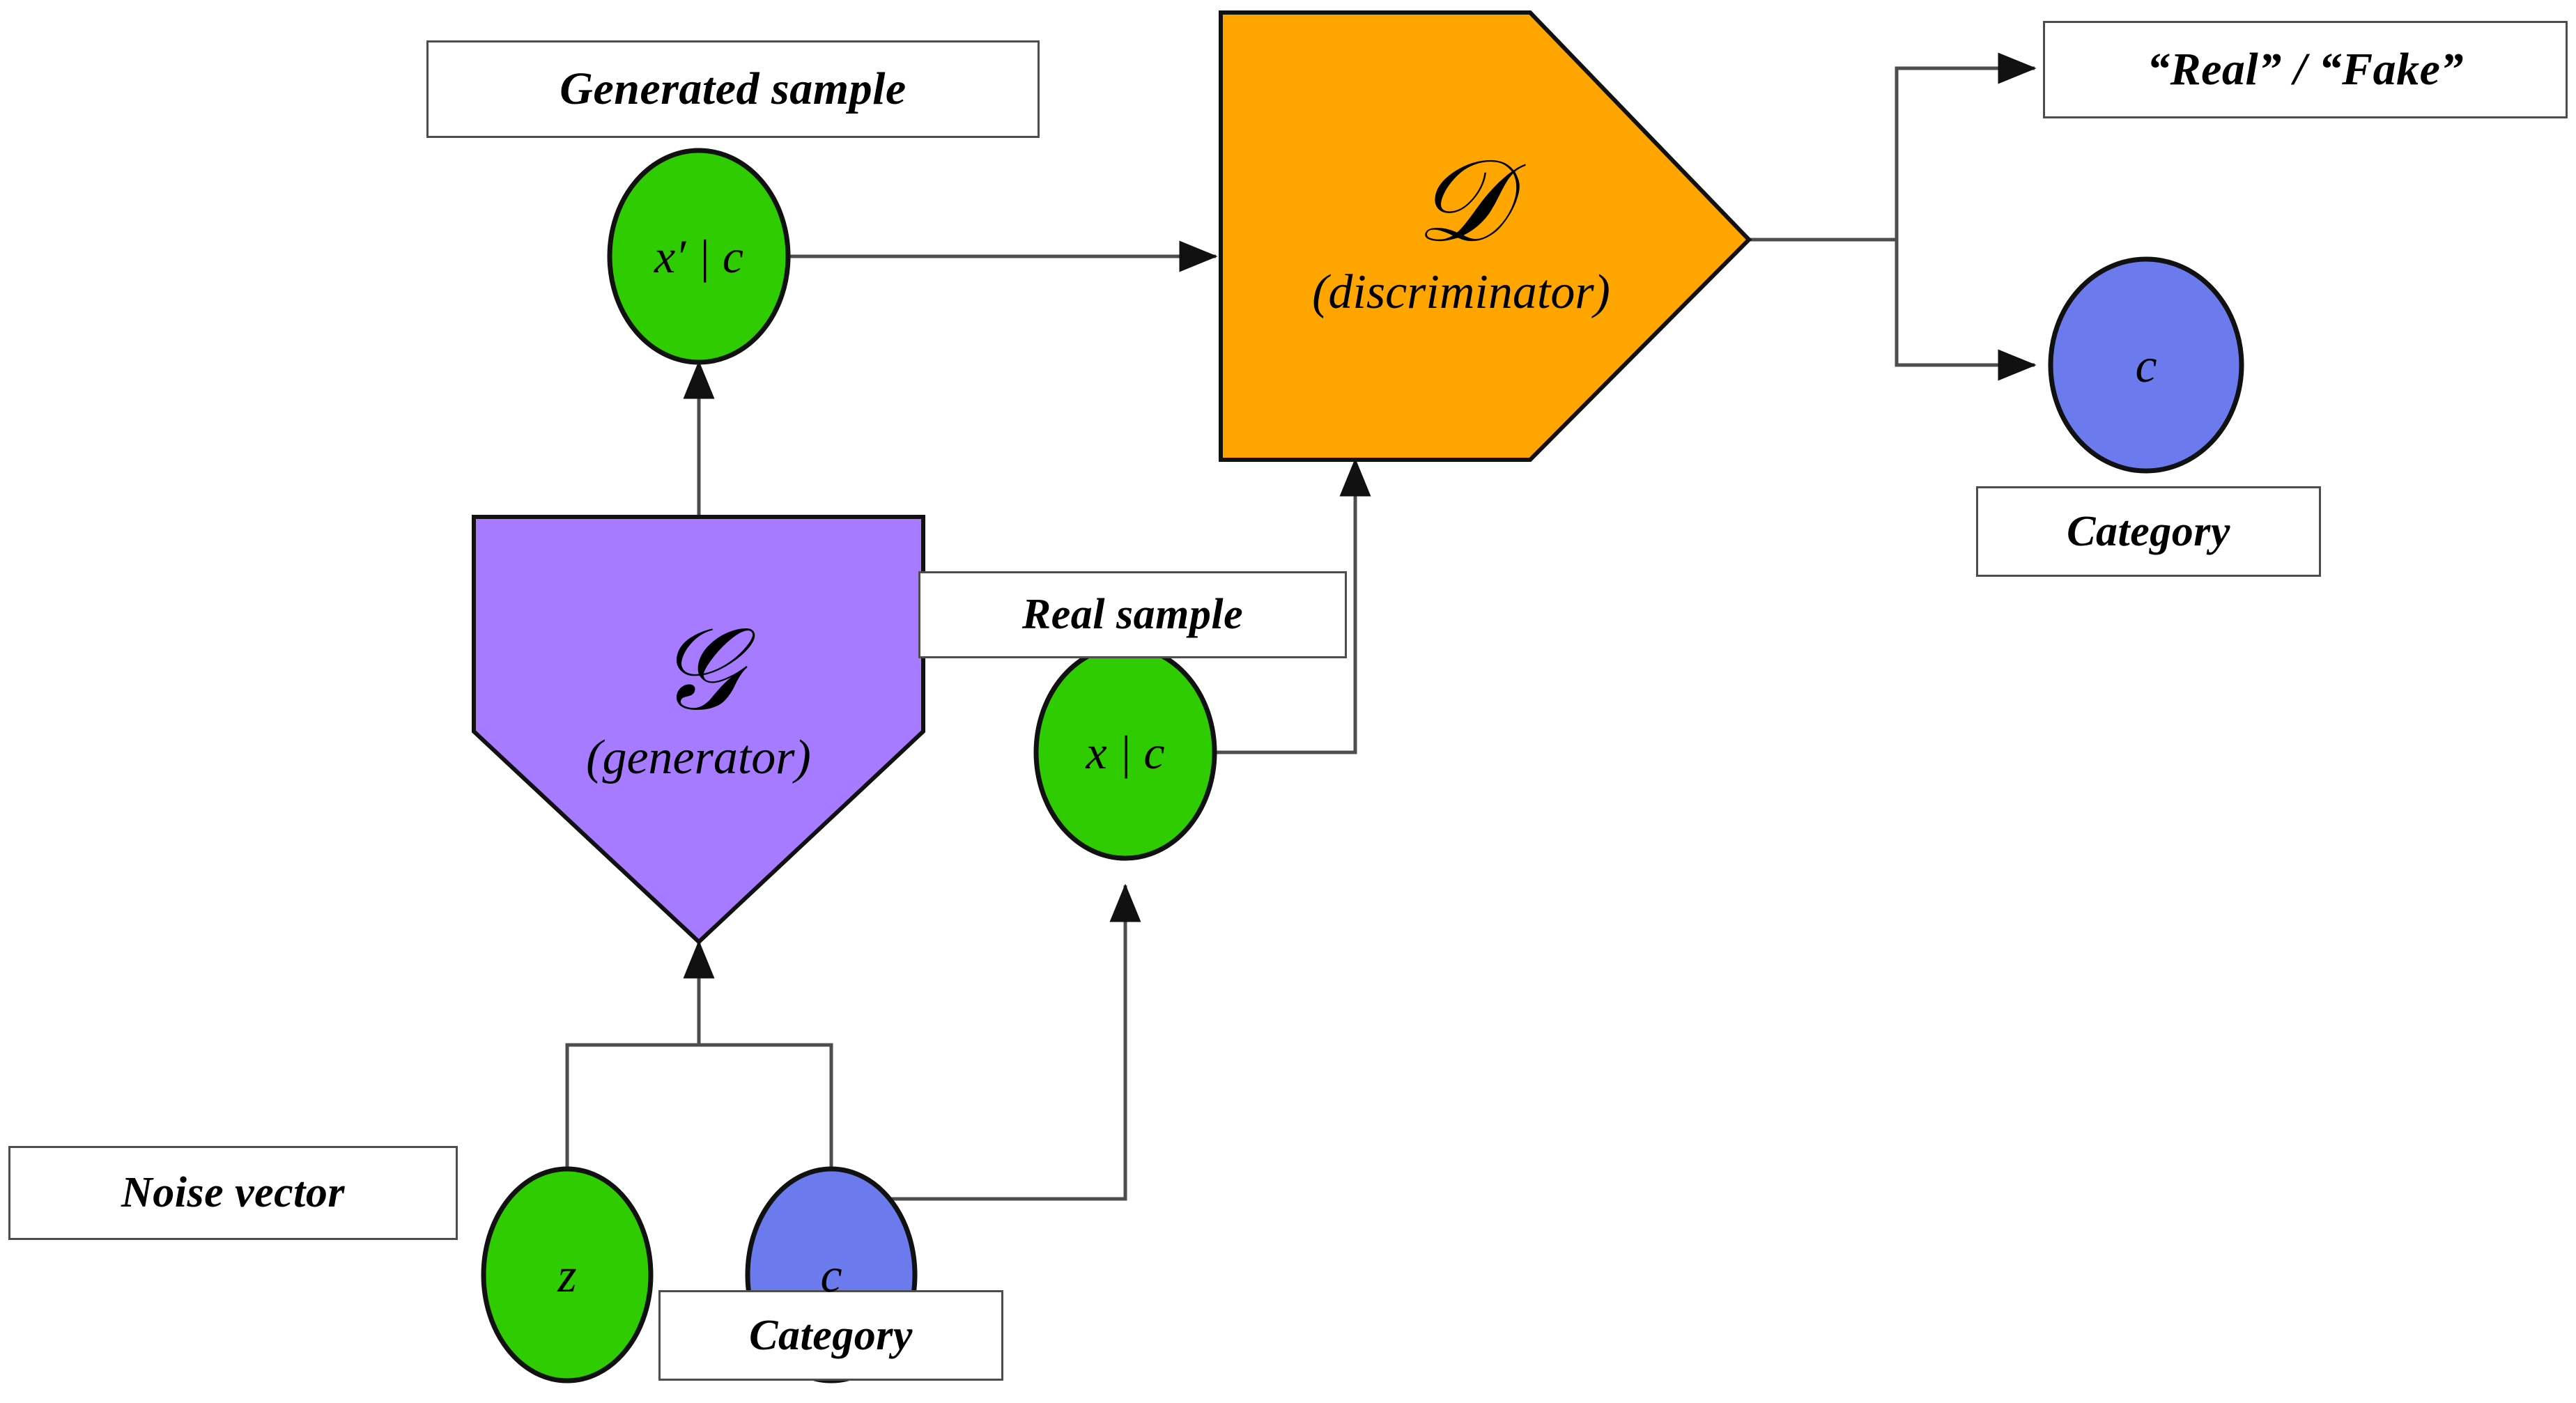  Describe the element at coordinates (2305, 69) in the screenshot. I see `real-fake-label-box: “Real” / “Fake”` at that location.